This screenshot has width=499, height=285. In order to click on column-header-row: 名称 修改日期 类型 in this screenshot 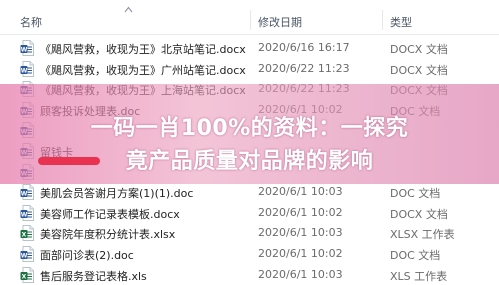, I will do `click(249, 20)`.